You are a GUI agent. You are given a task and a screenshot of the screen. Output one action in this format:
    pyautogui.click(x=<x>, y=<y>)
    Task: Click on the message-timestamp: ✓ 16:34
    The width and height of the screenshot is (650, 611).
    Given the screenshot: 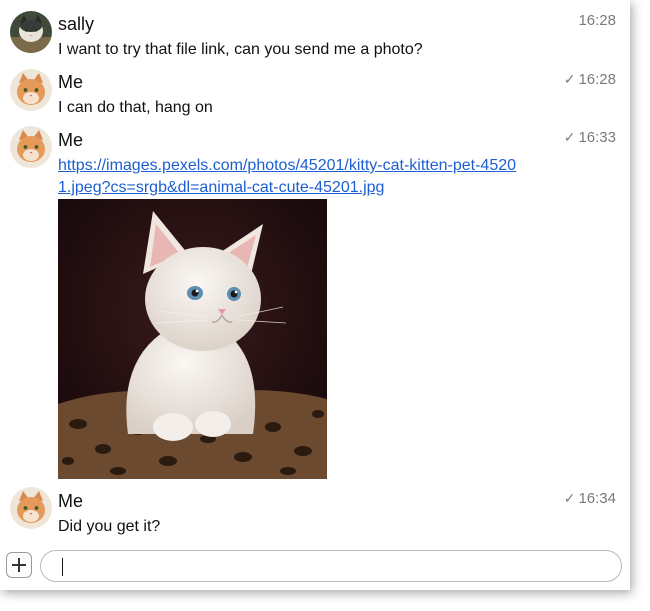 What is the action you would take?
    pyautogui.click(x=590, y=498)
    